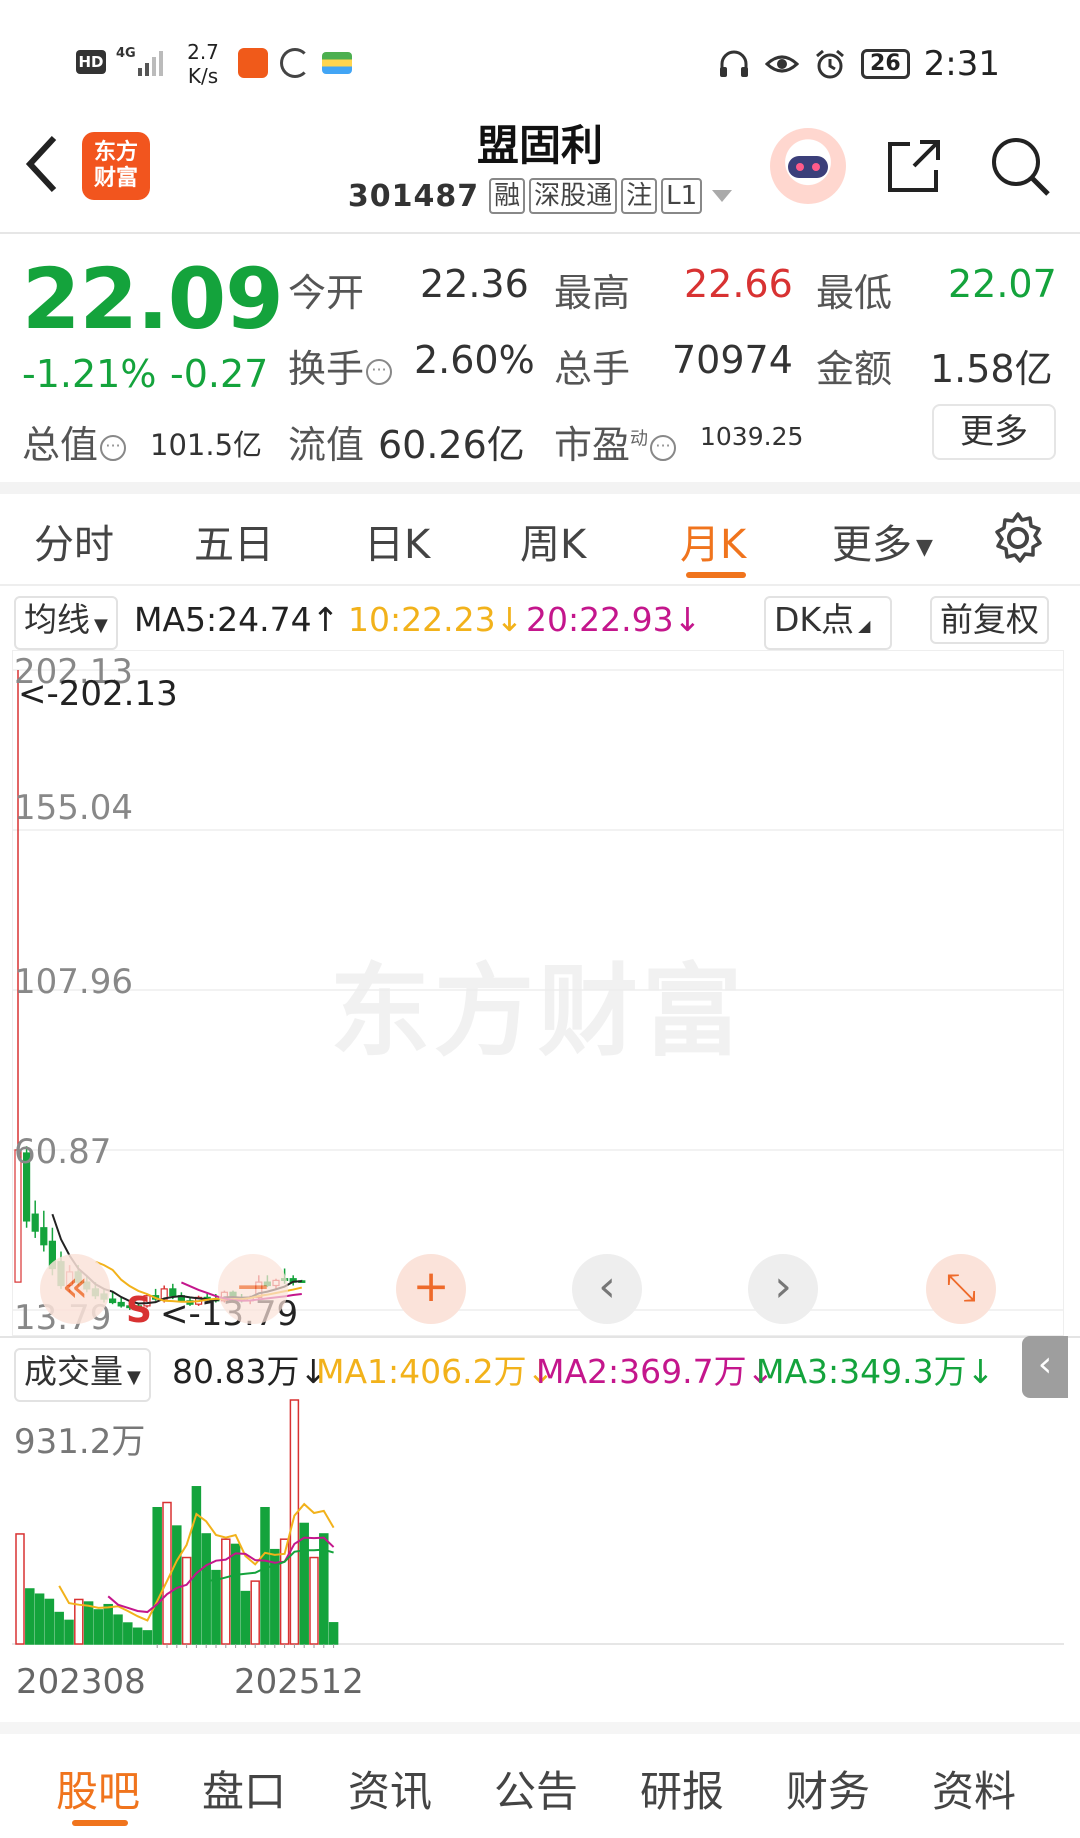 This screenshot has width=1080, height=1838. I want to click on tab-daily-k: 日K, so click(397, 541).